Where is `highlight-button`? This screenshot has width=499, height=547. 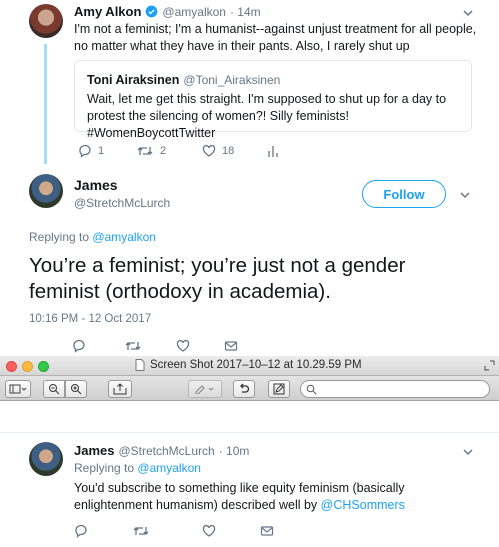 highlight-button is located at coordinates (205, 389).